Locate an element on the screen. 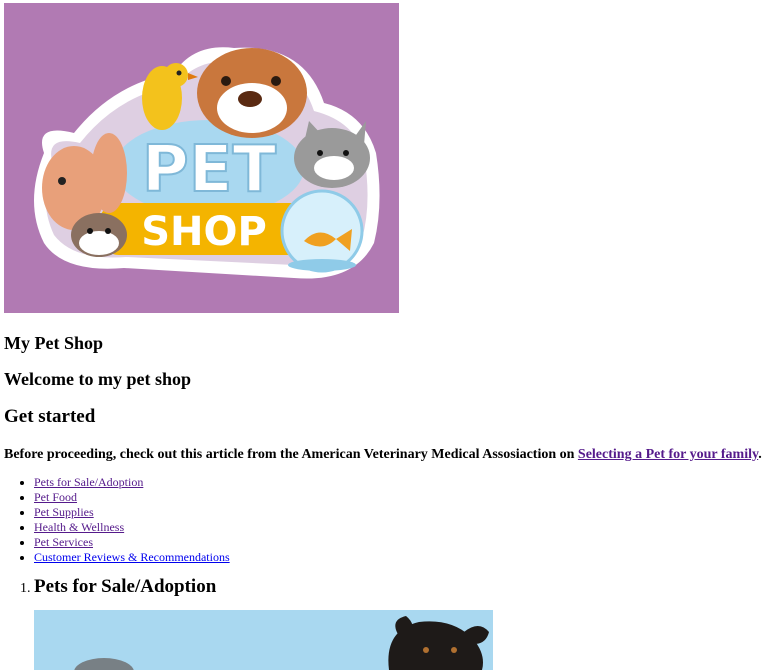 This screenshot has height=671, width=776. menu-link-pet-services: Pet Services is located at coordinates (63, 542).